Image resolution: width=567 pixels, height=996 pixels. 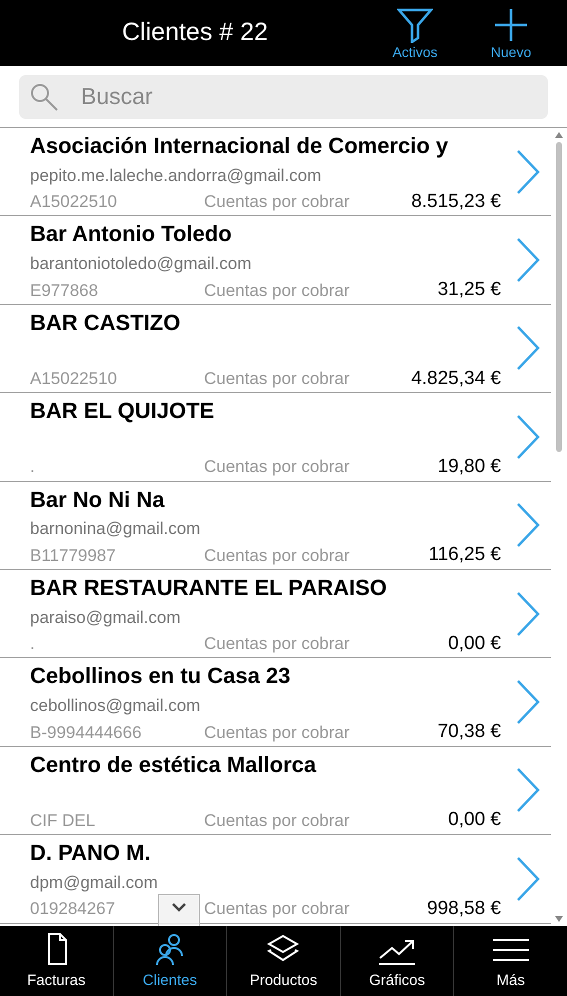 I want to click on scroll-down-icon, so click(x=559, y=919).